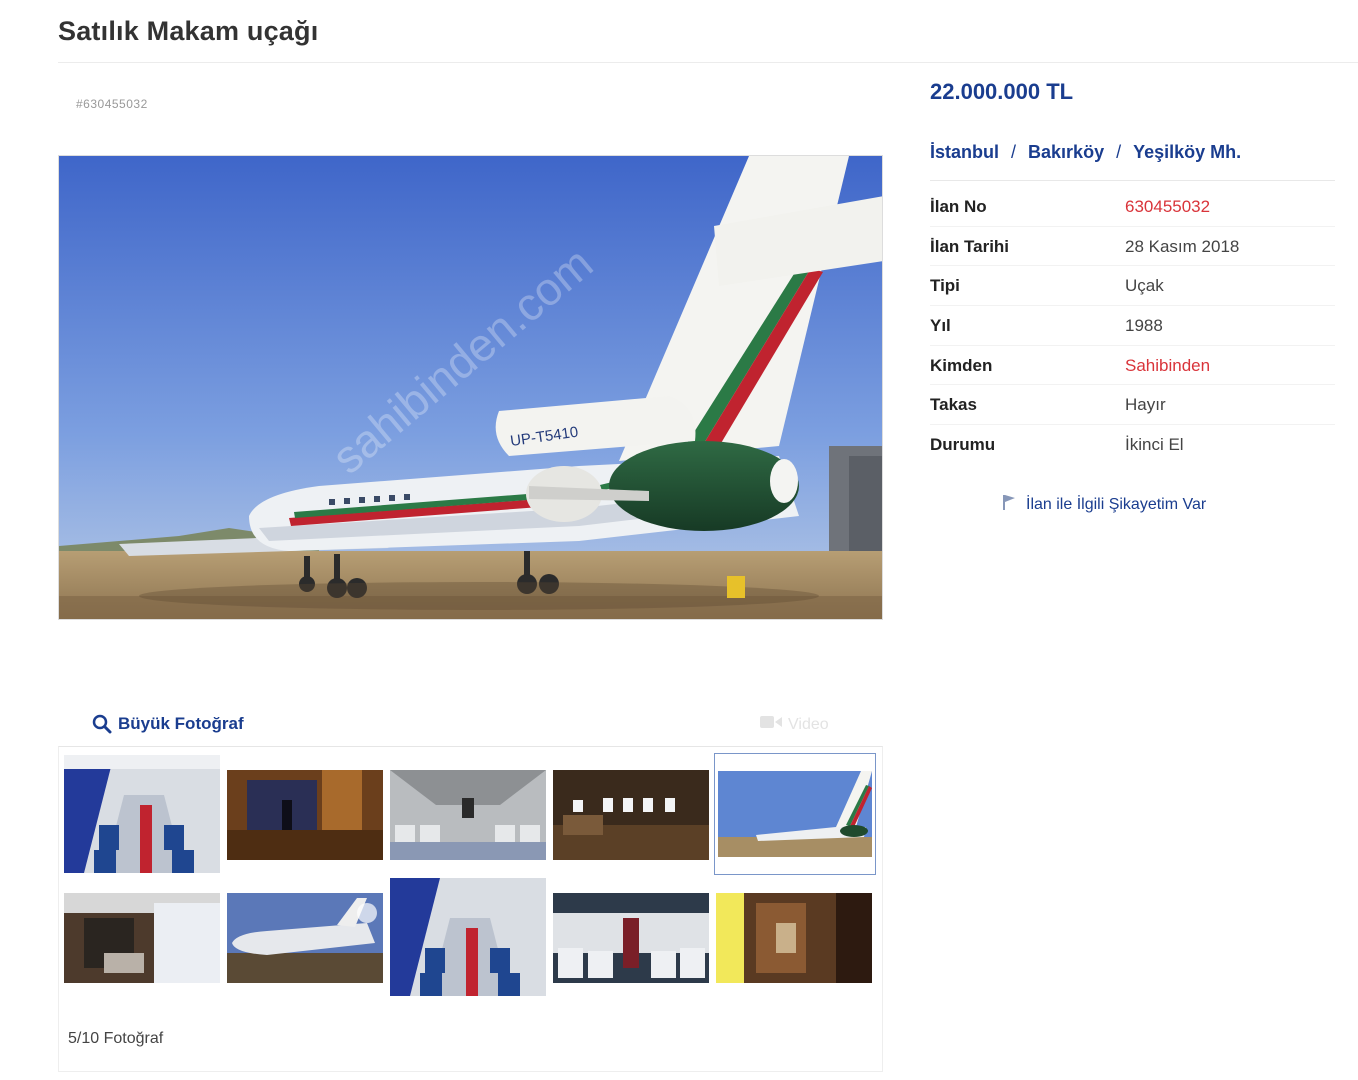  I want to click on detail-row-durumu: Durumu İkinci El, so click(1132, 445).